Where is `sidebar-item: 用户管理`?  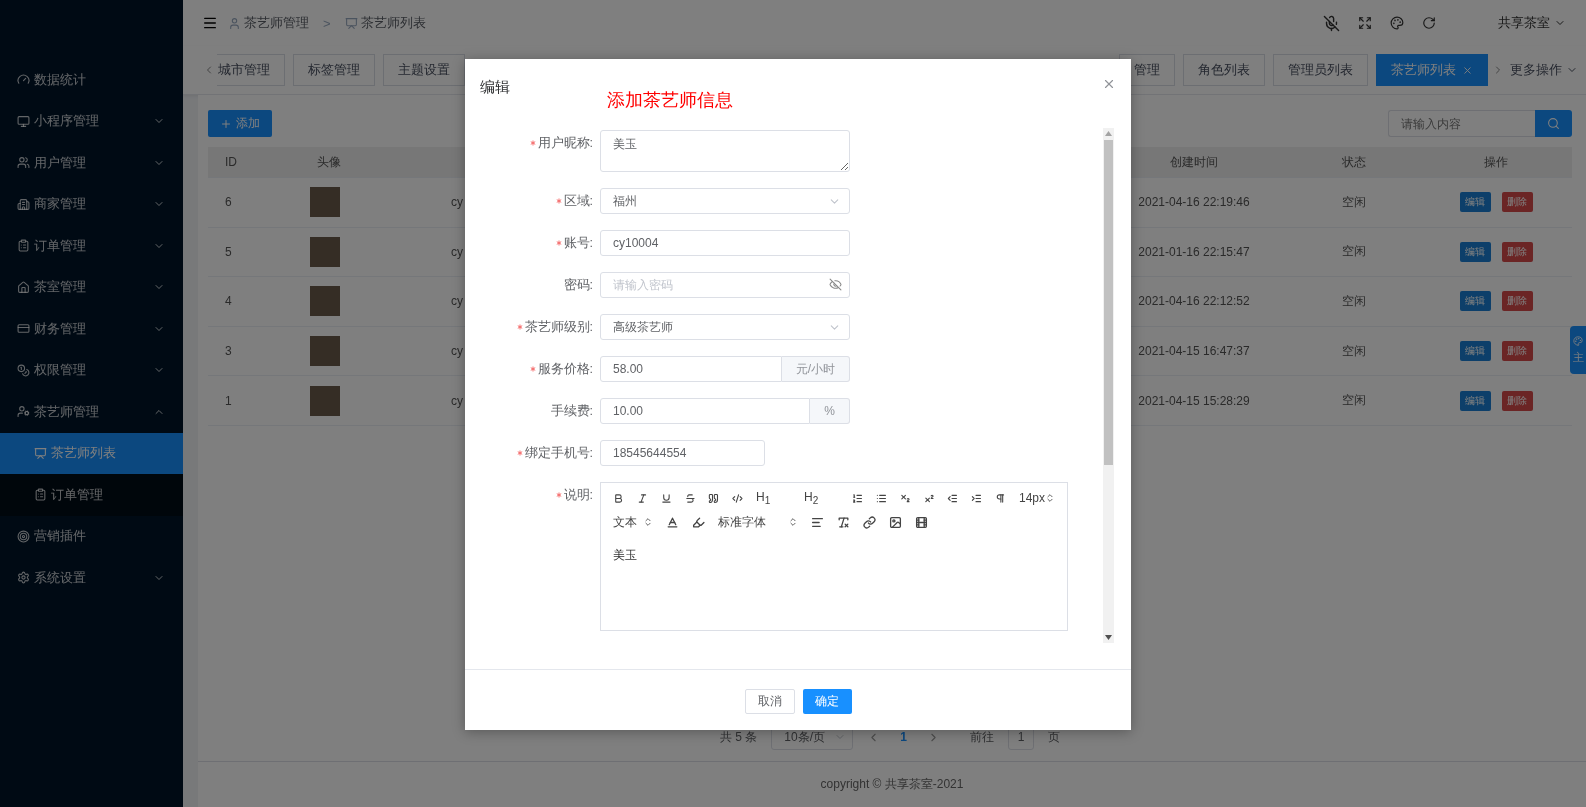
sidebar-item: 用户管理 is located at coordinates (91, 163).